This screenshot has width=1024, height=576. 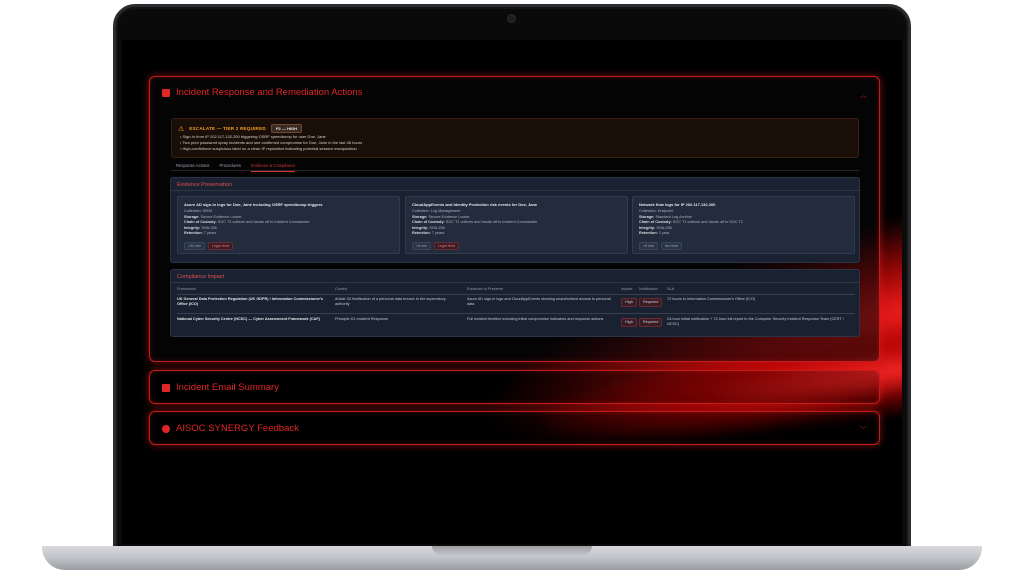 What do you see at coordinates (286, 128) in the screenshot?
I see `priority-badge: P2 — HIGH` at bounding box center [286, 128].